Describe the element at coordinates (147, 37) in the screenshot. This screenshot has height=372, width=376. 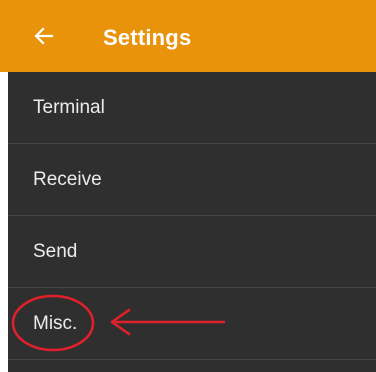
I see `page-title: Settings` at that location.